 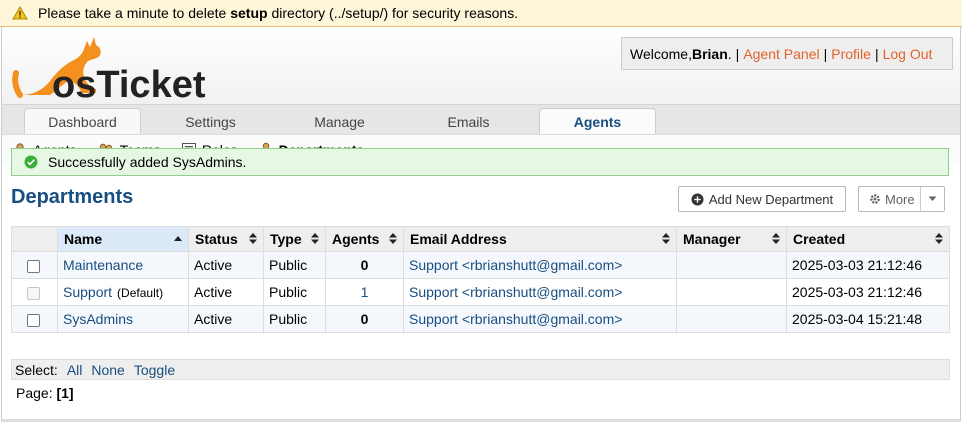 What do you see at coordinates (147, 162) in the screenshot?
I see `success-text: Successfully added SysAdmins.` at bounding box center [147, 162].